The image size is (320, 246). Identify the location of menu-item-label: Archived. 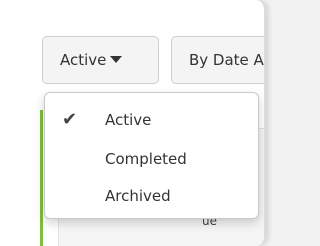
(138, 196).